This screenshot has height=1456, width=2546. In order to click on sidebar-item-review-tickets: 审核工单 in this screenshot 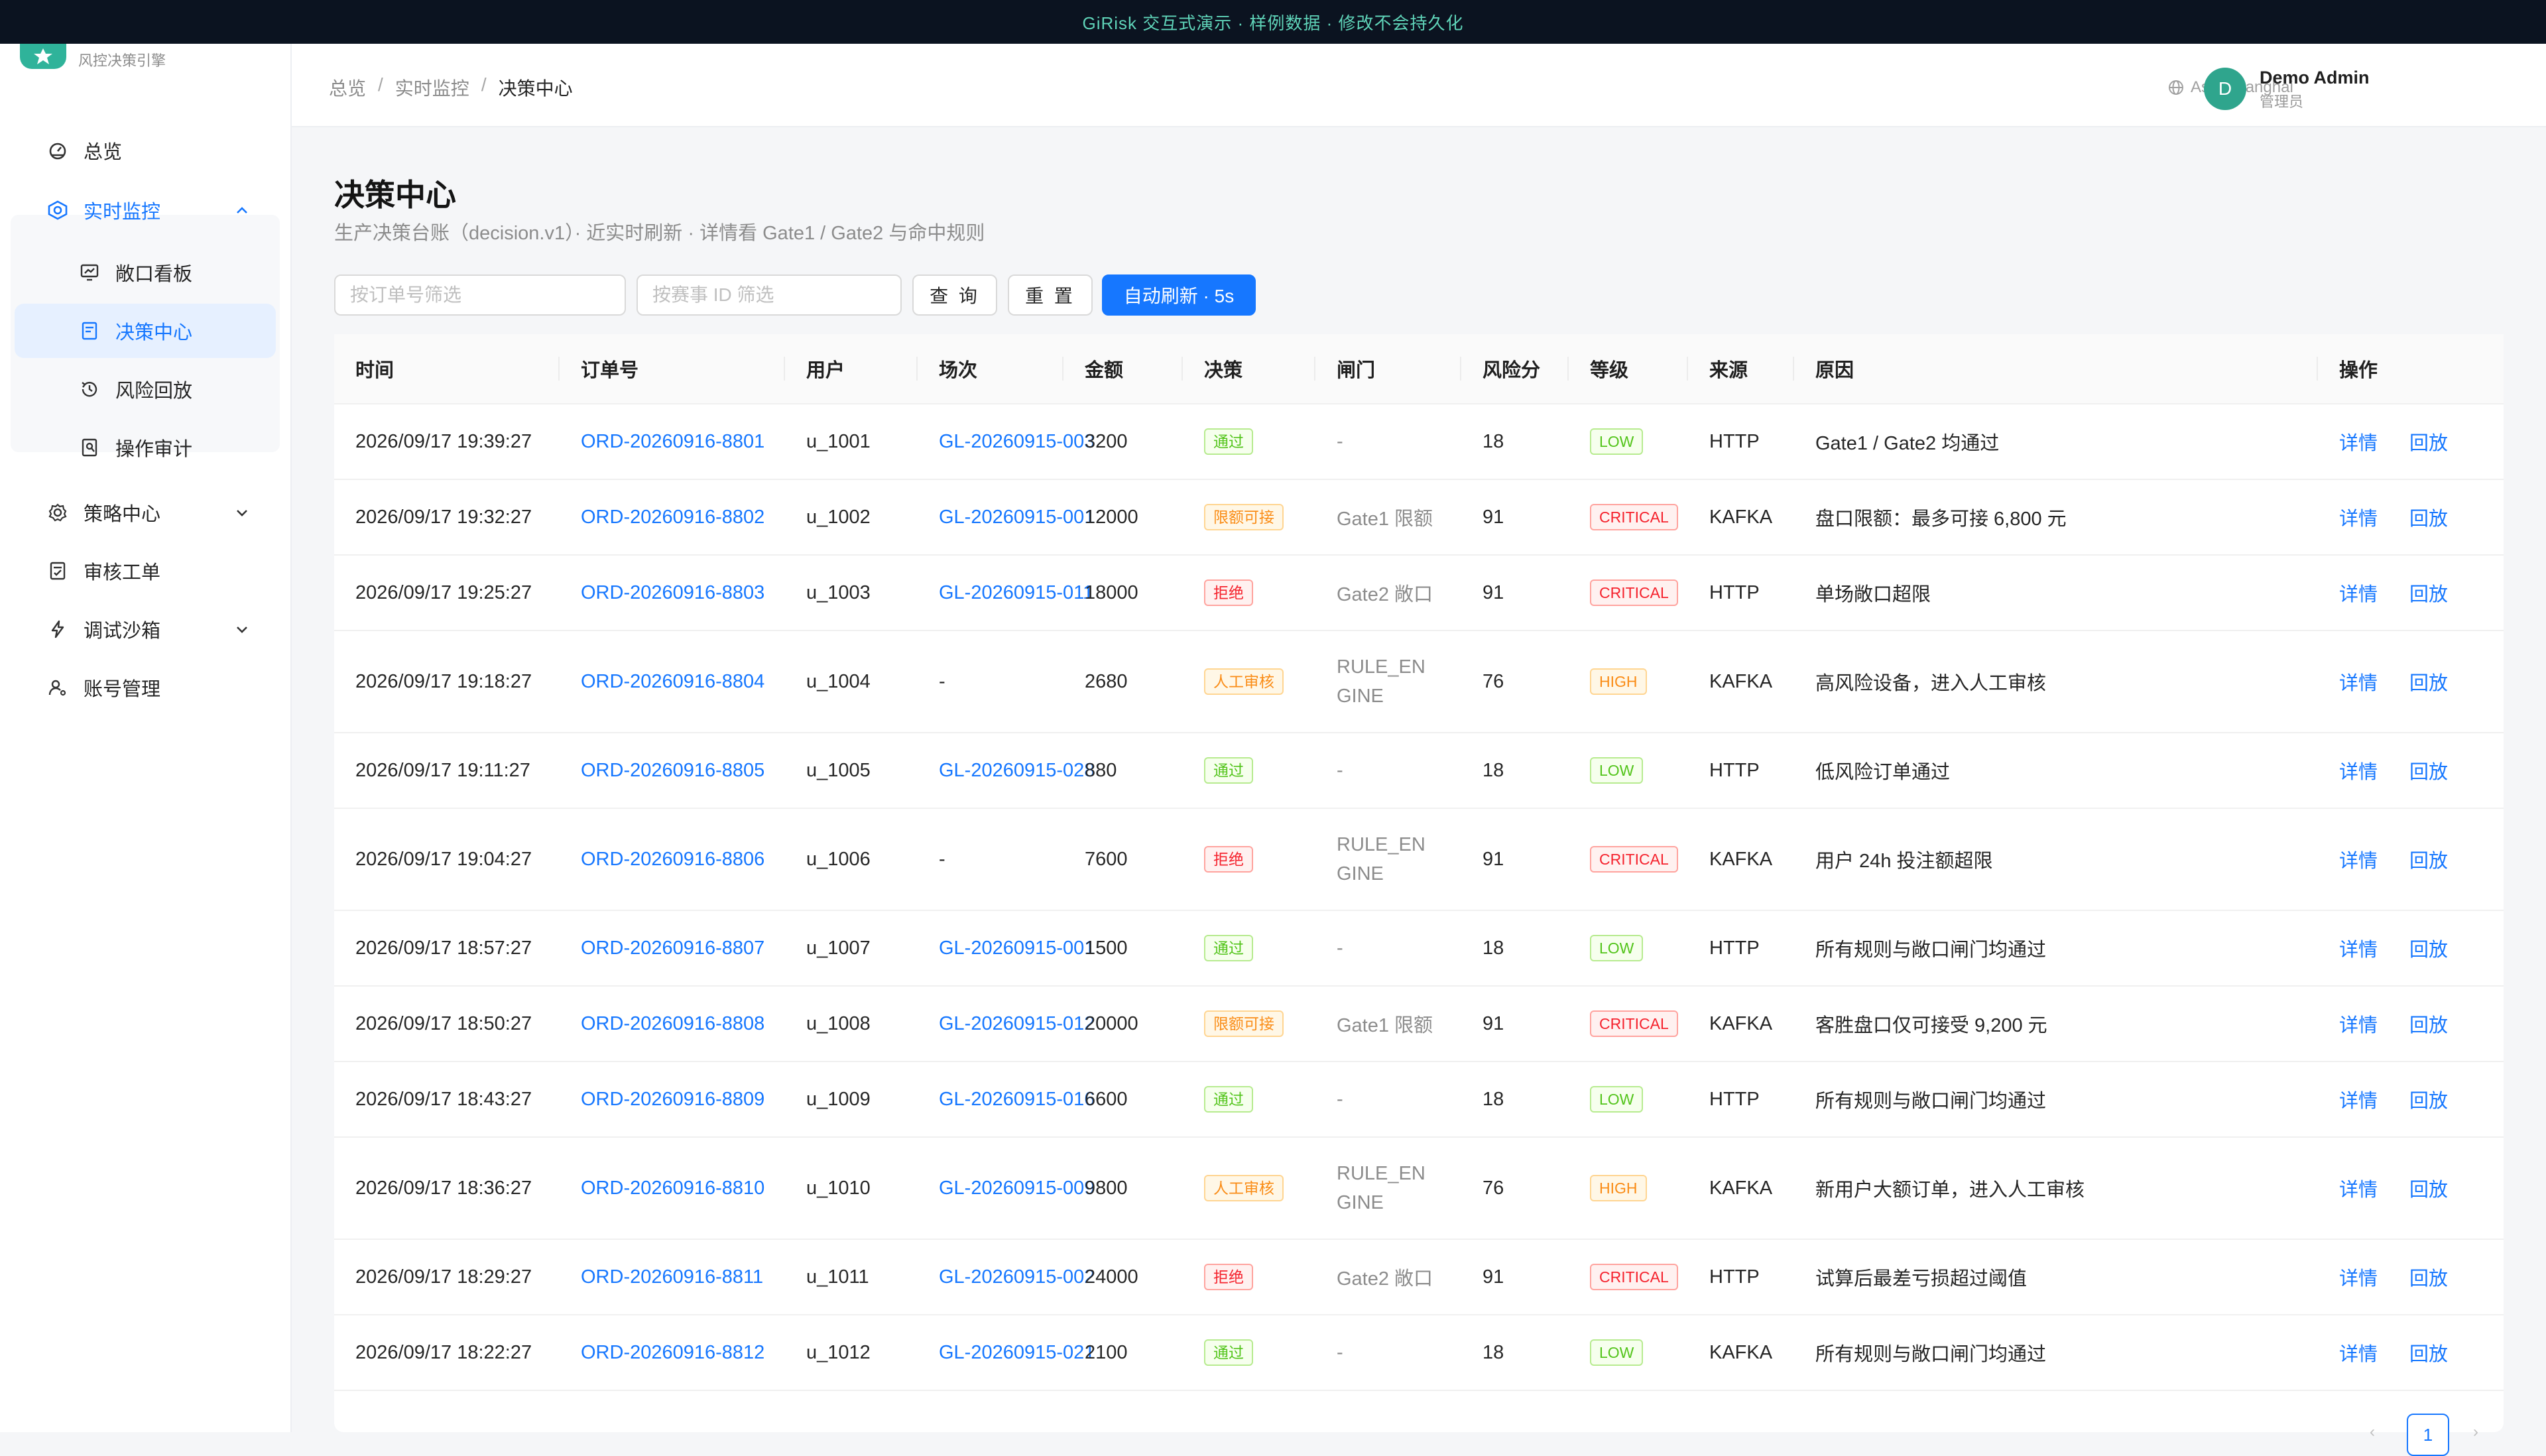, I will do `click(145, 571)`.